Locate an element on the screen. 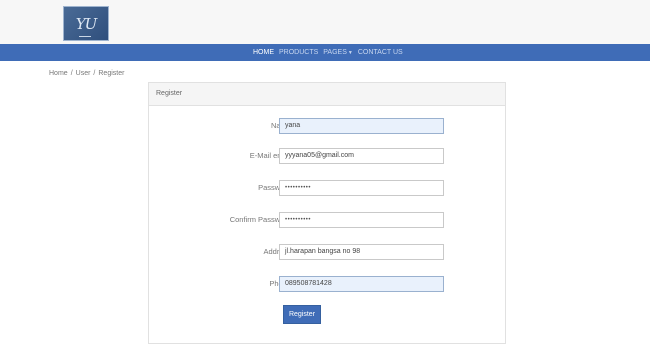 This screenshot has width=650, height=344. form-row-phone: Phone 089508781428 is located at coordinates (327, 284).